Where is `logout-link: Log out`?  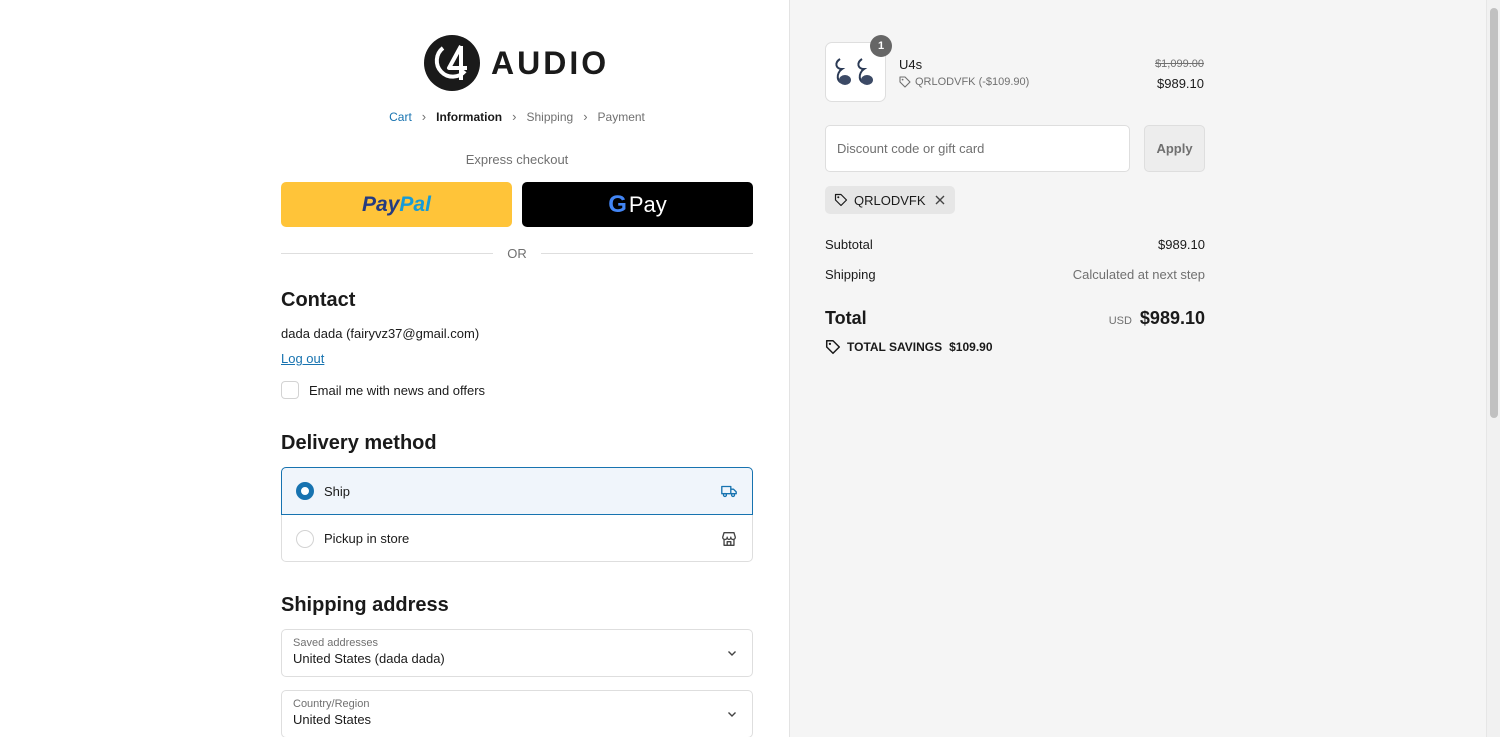
logout-link: Log out is located at coordinates (302, 358).